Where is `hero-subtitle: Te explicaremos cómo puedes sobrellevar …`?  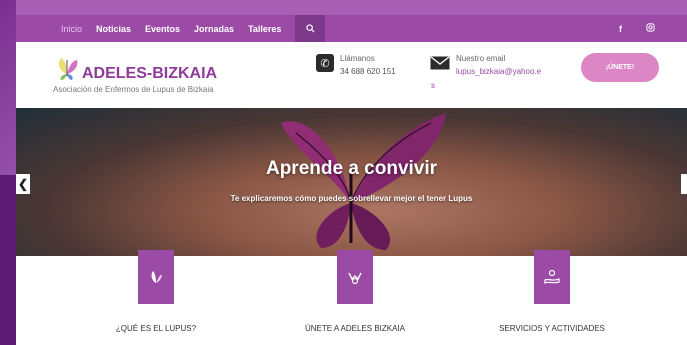 hero-subtitle: Te explicaremos cómo puedes sobrellevar … is located at coordinates (351, 198).